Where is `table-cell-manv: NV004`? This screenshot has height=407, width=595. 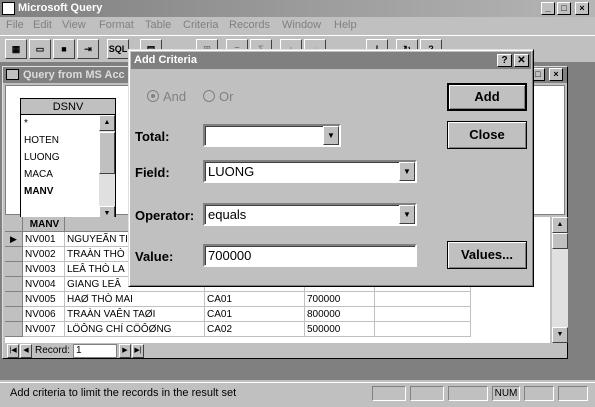 table-cell-manv: NV004 is located at coordinates (44, 284).